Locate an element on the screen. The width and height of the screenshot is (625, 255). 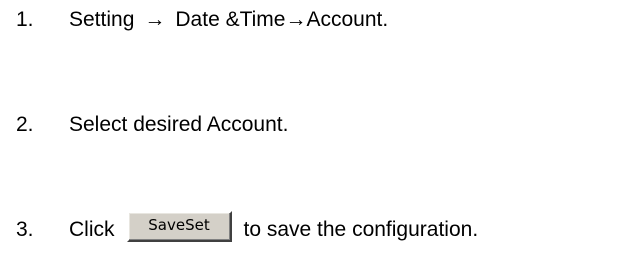
step-number: 1. is located at coordinates (25, 19).